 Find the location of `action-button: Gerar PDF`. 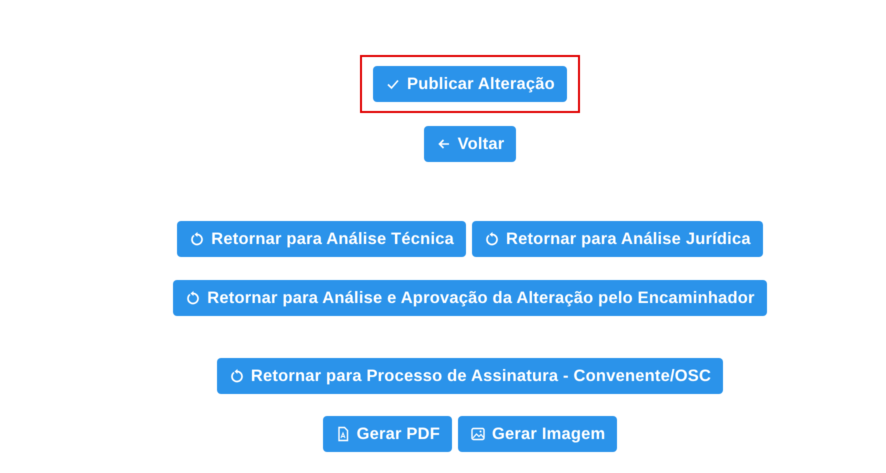

action-button: Gerar PDF is located at coordinates (387, 434).